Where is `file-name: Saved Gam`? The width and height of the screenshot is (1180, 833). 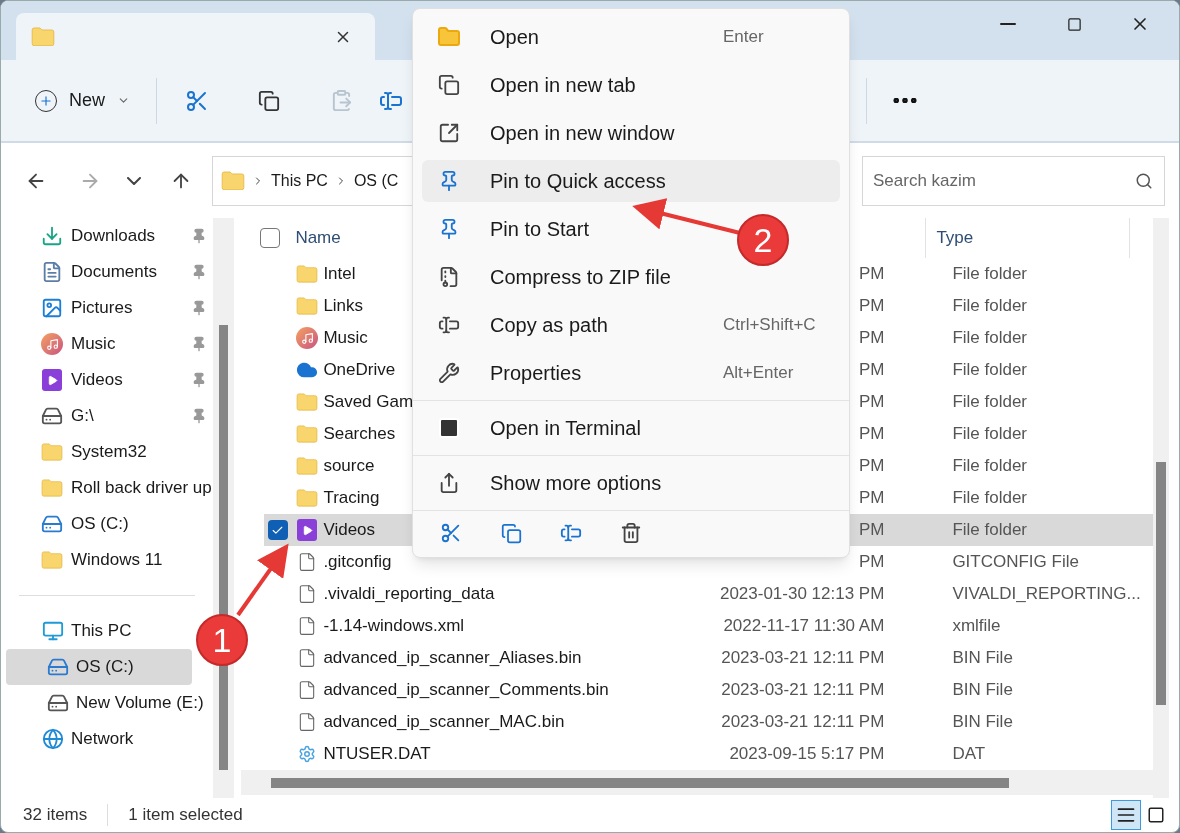
file-name: Saved Gam is located at coordinates (368, 402).